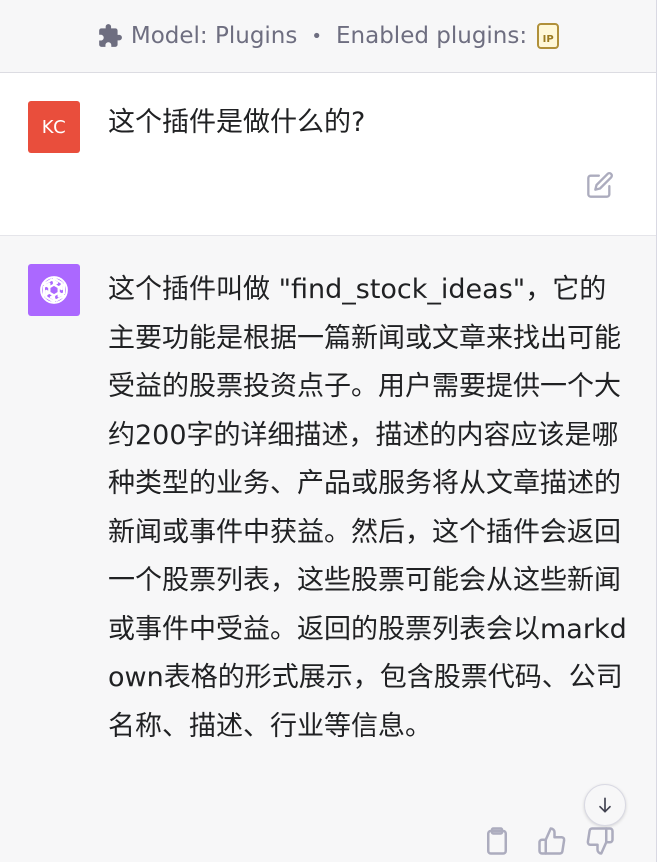  I want to click on scroll-to-bottom-button, so click(605, 805).